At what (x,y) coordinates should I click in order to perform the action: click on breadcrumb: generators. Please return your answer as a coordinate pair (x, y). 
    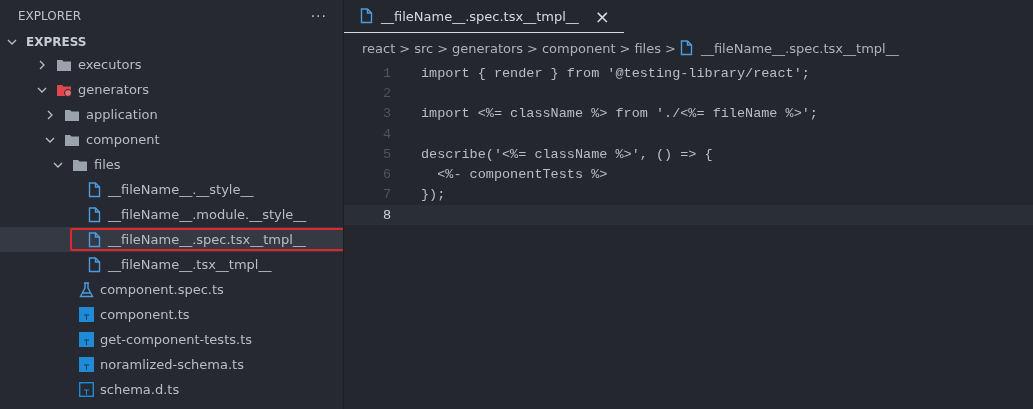
    Looking at the image, I should click on (488, 48).